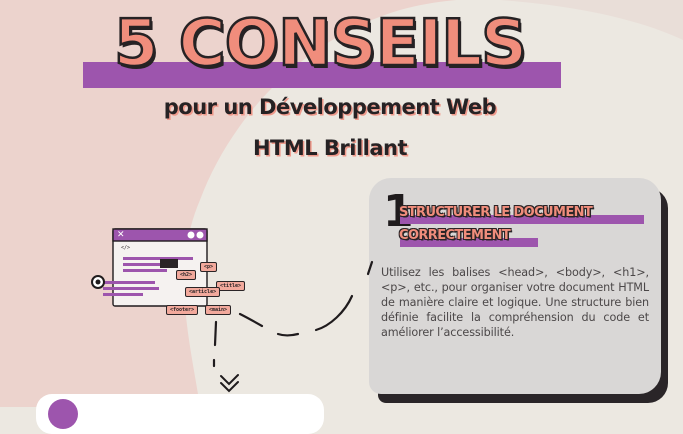 This screenshot has width=683, height=434. I want to click on next-tip-card, so click(180, 414).